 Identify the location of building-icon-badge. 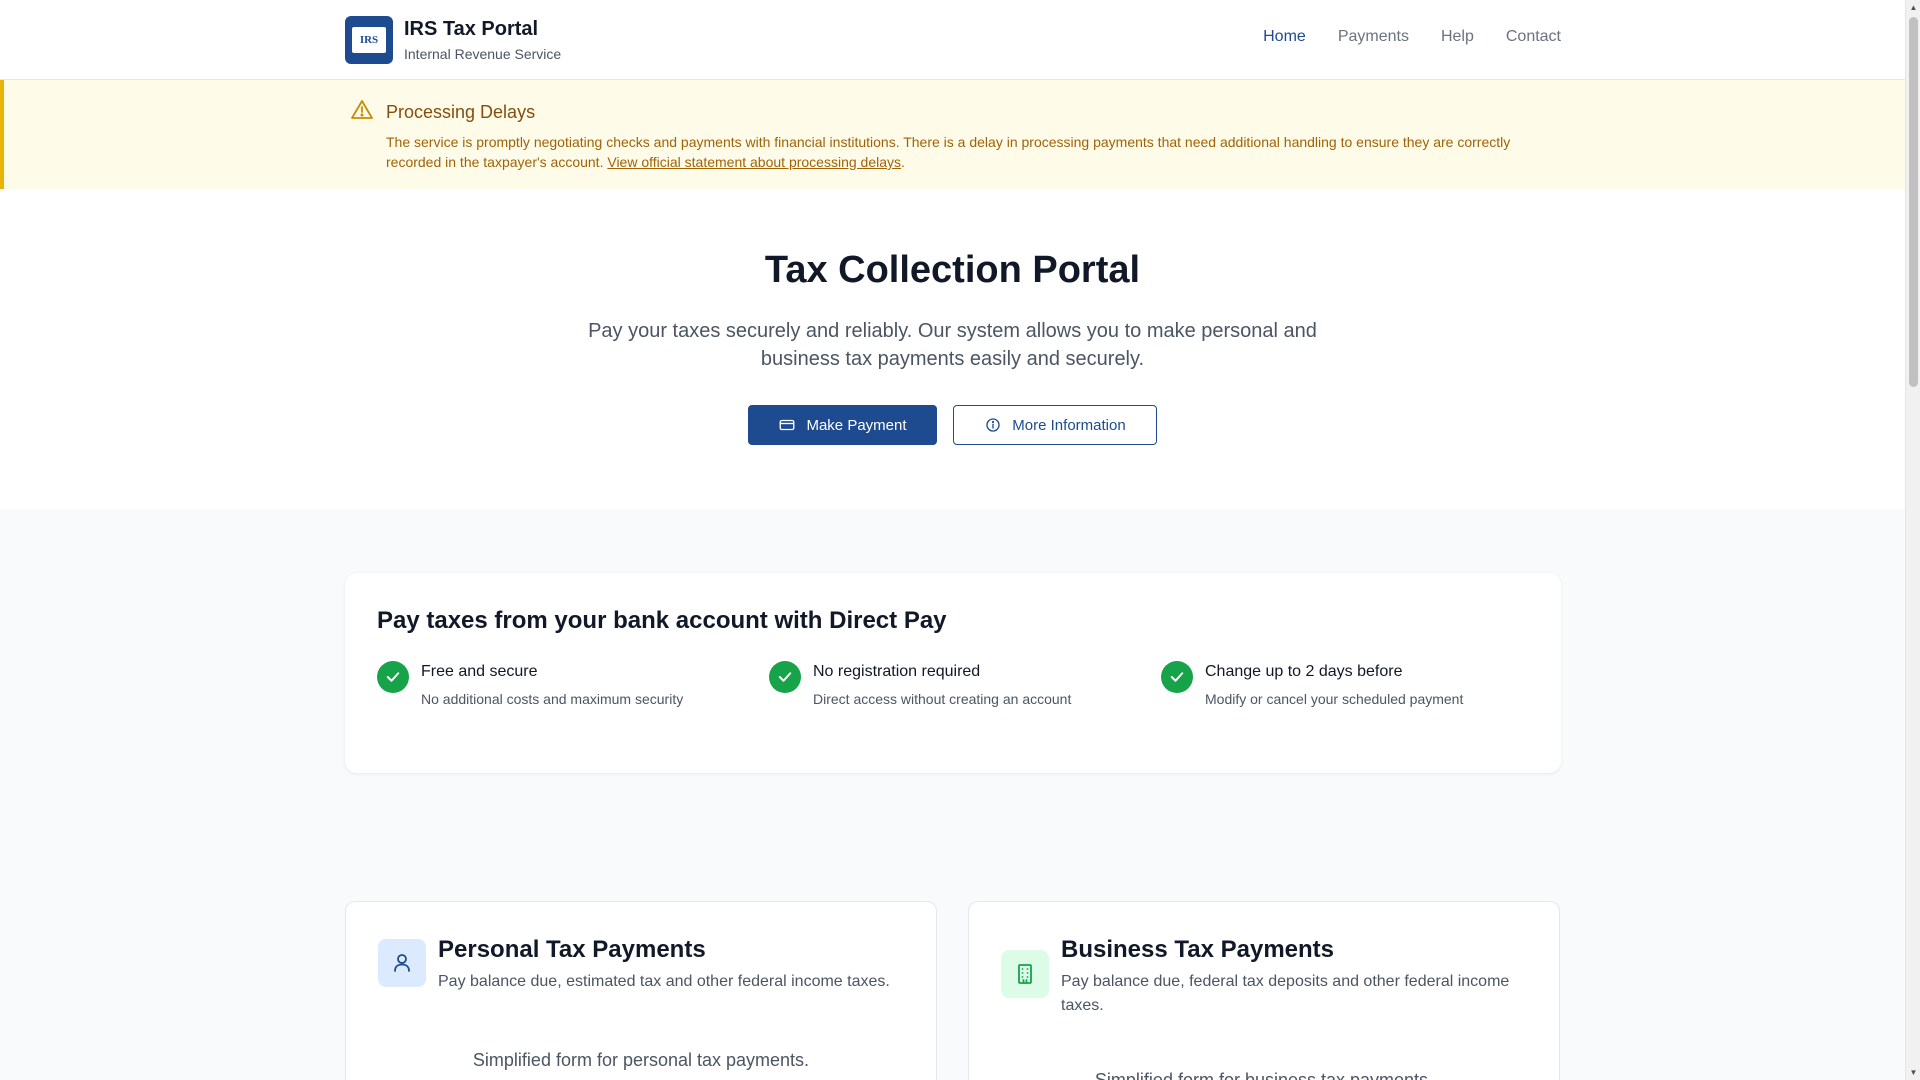
(1025, 974).